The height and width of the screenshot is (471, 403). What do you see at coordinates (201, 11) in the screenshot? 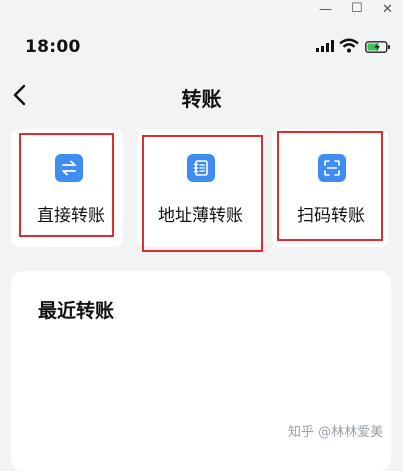
I see `window-title-bar: — ☐ ✕` at bounding box center [201, 11].